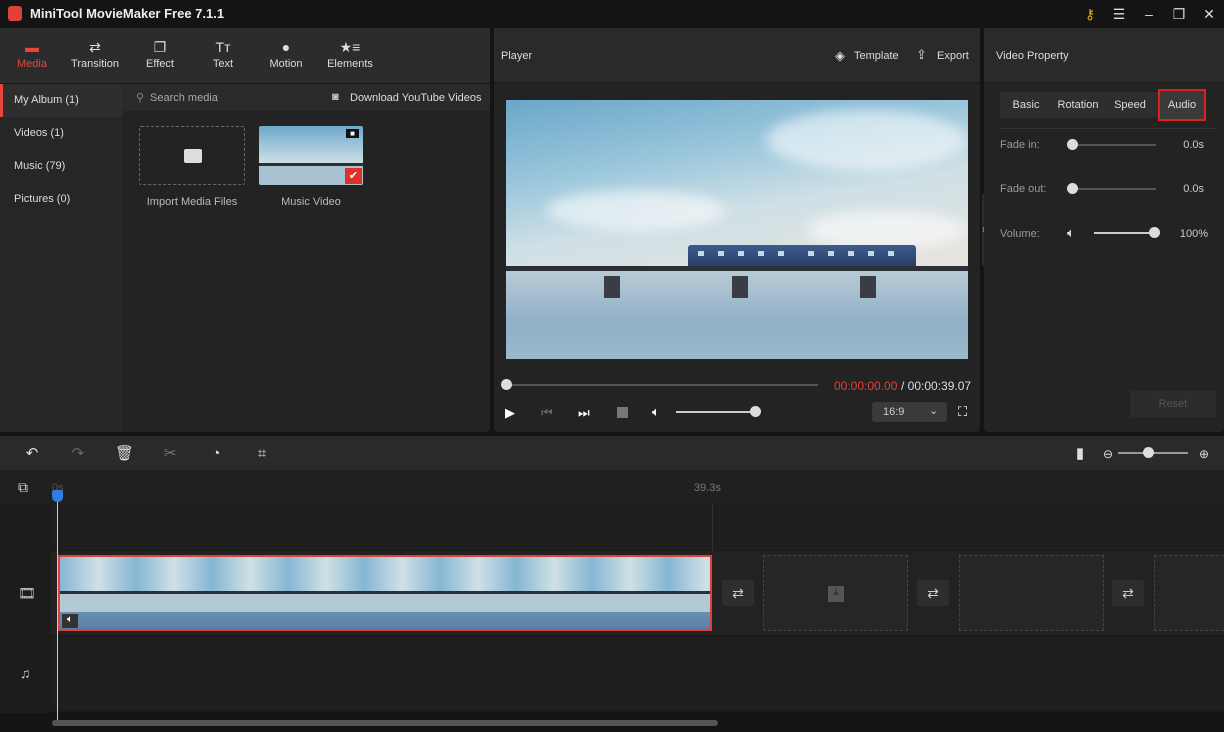 This screenshot has width=1224, height=732. Describe the element at coordinates (61, 100) in the screenshot. I see `sidebar-item-my-album: My Album (1)` at that location.